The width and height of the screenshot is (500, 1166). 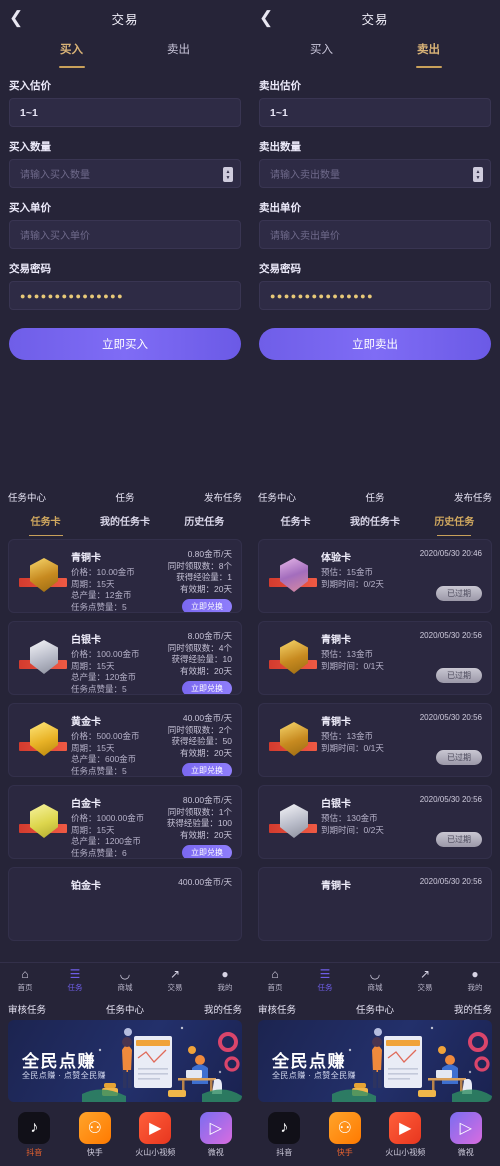 I want to click on card-stats: 2020/05/30 20:56, so click(x=451, y=881).